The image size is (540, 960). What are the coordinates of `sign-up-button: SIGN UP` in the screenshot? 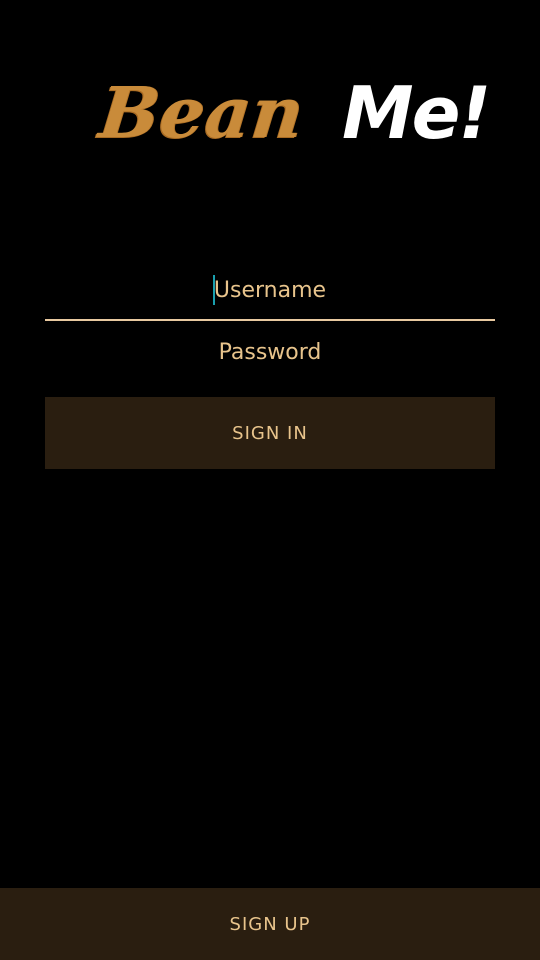 It's located at (270, 924).